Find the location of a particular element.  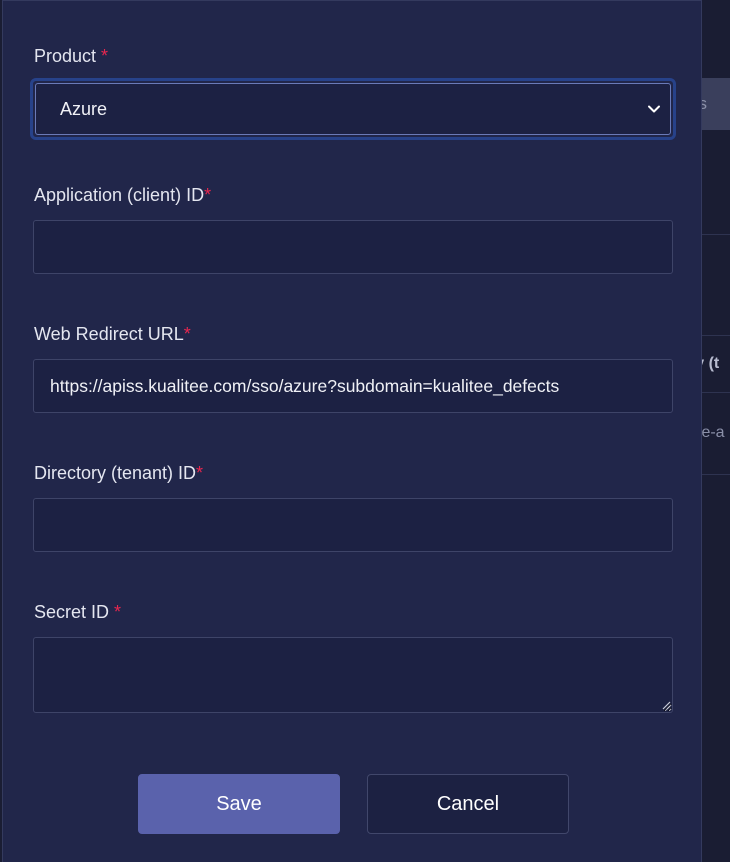

product-select: Azure is located at coordinates (353, 109).